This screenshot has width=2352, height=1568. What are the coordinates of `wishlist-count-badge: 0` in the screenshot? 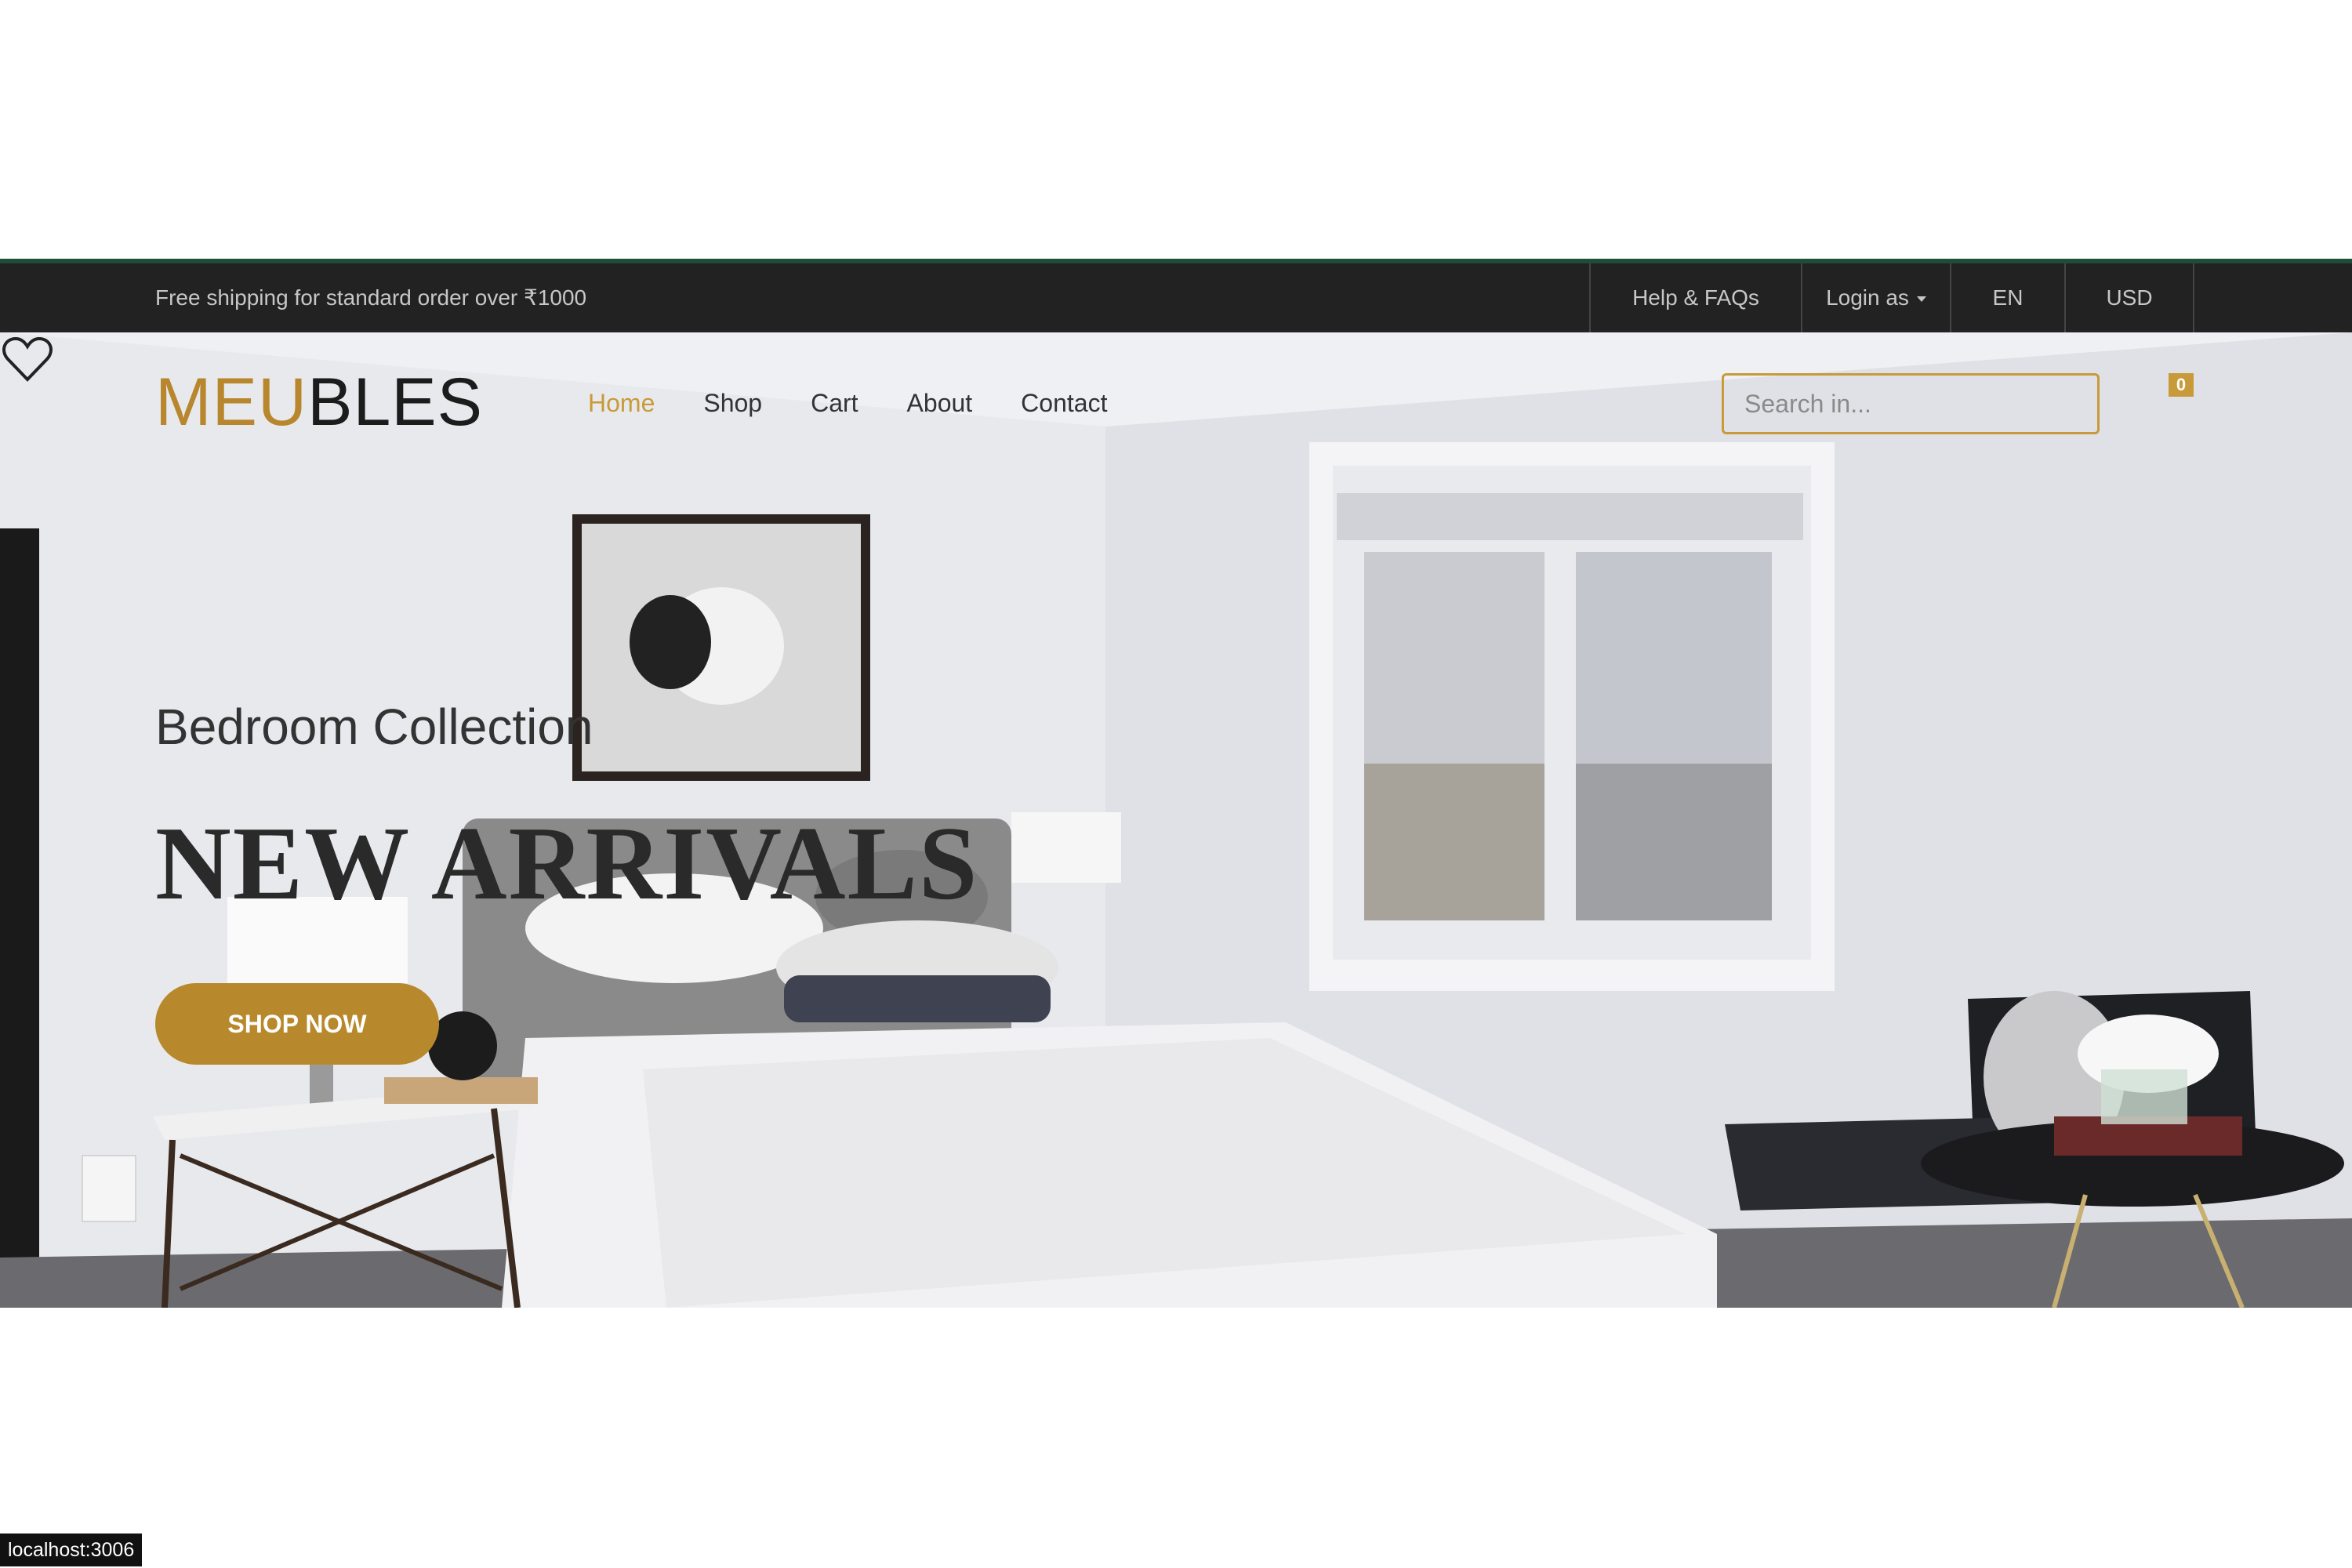 It's located at (2181, 385).